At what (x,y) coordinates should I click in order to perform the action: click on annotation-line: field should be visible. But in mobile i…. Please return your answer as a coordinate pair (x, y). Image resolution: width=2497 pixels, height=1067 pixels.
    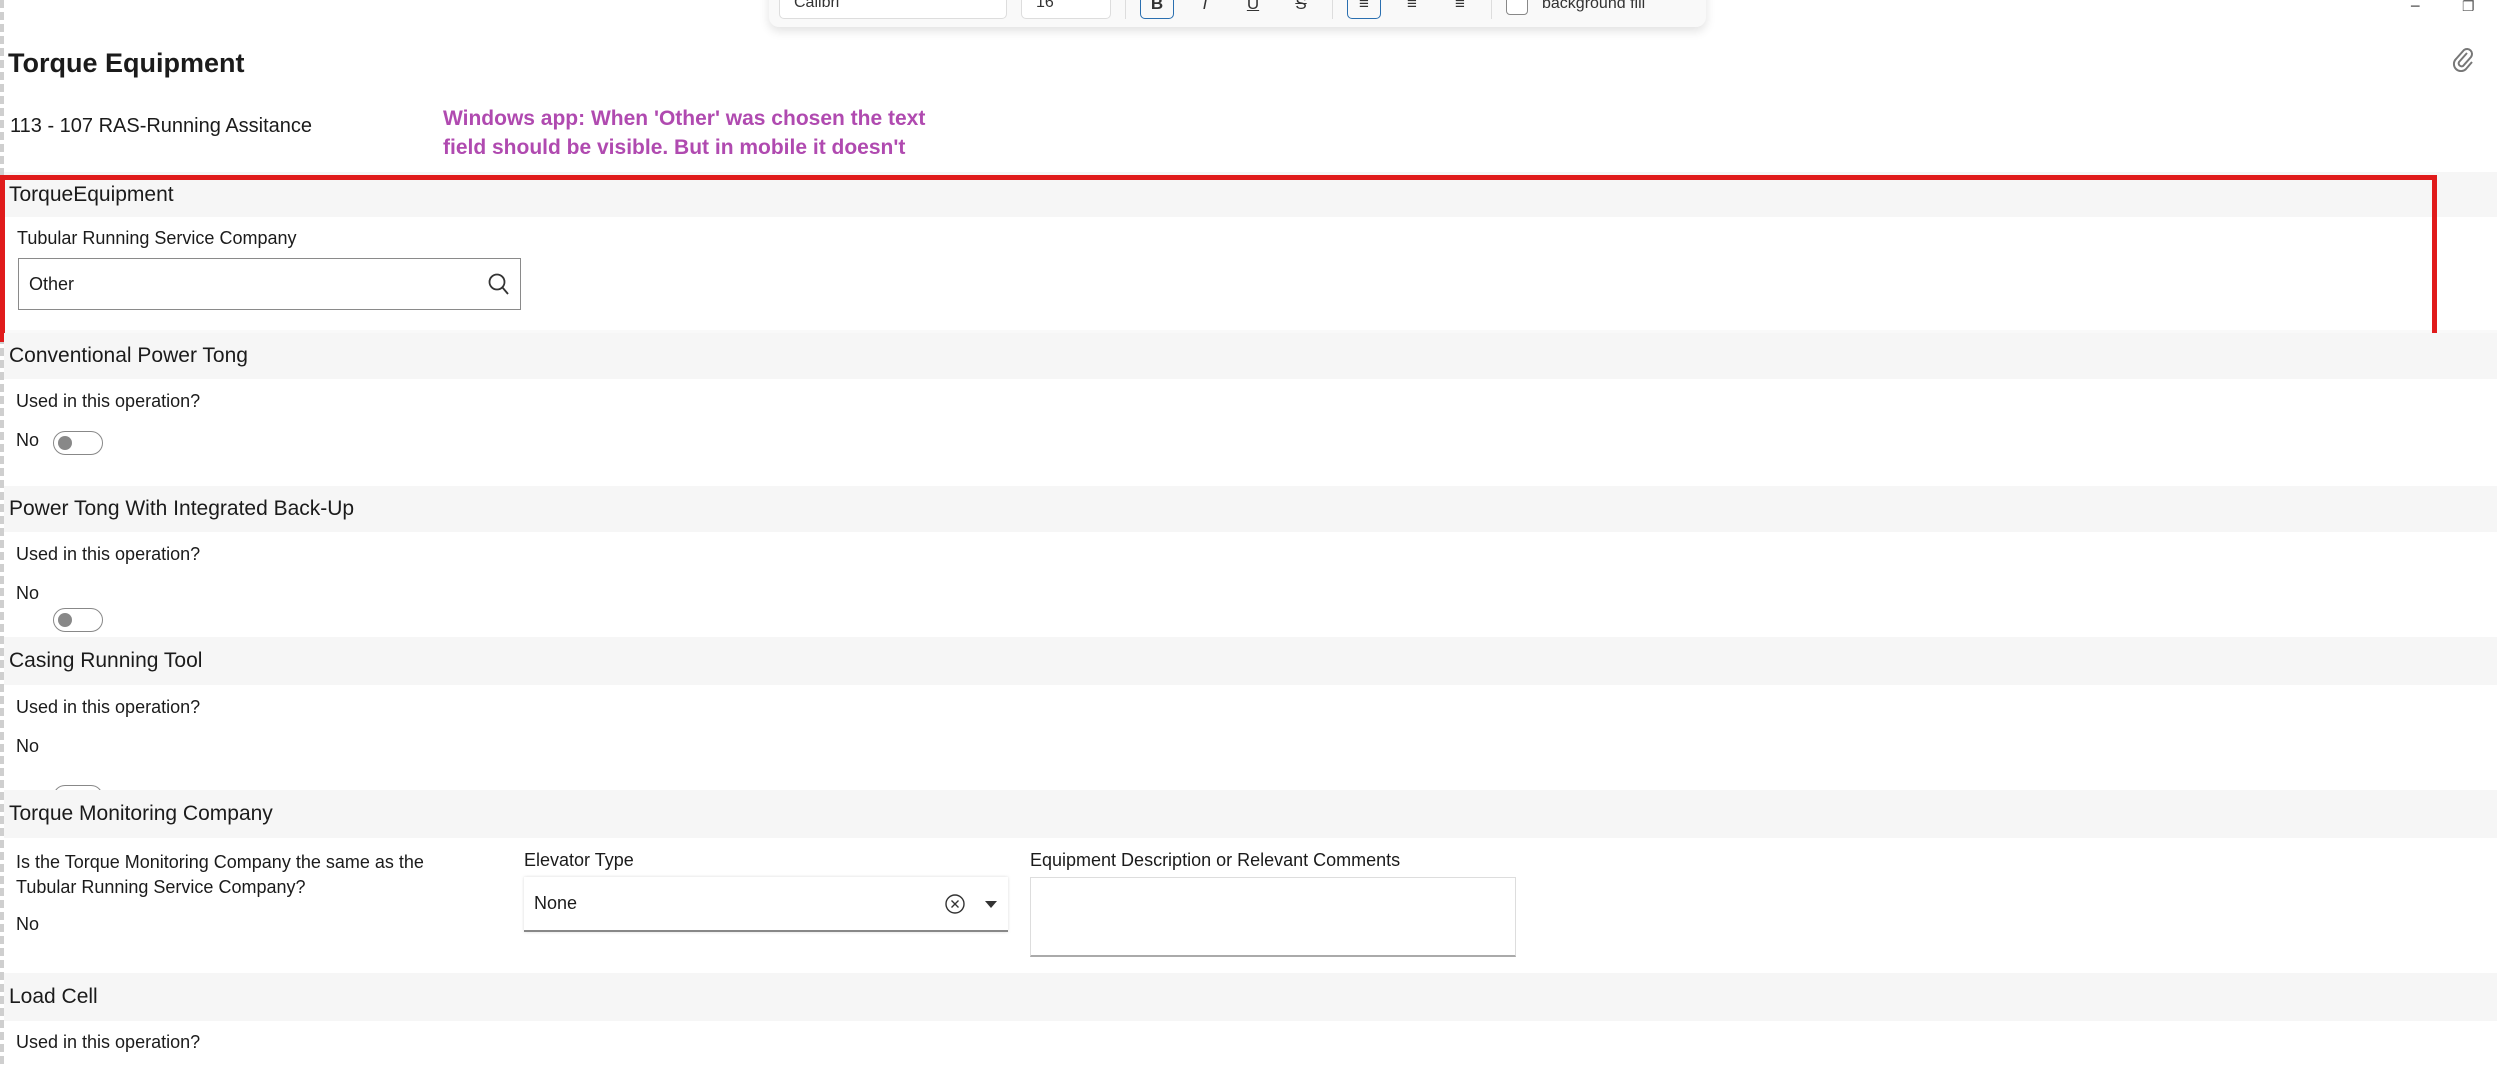
    Looking at the image, I should click on (674, 147).